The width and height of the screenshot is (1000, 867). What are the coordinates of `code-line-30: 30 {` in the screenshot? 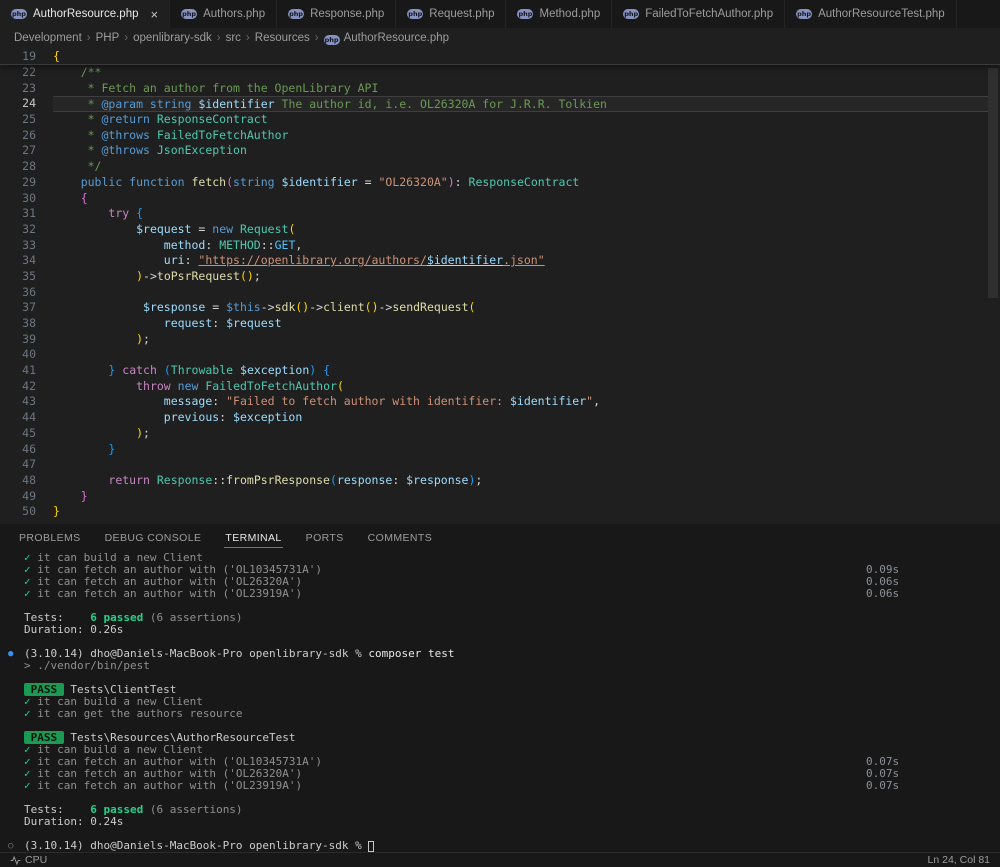 It's located at (500, 199).